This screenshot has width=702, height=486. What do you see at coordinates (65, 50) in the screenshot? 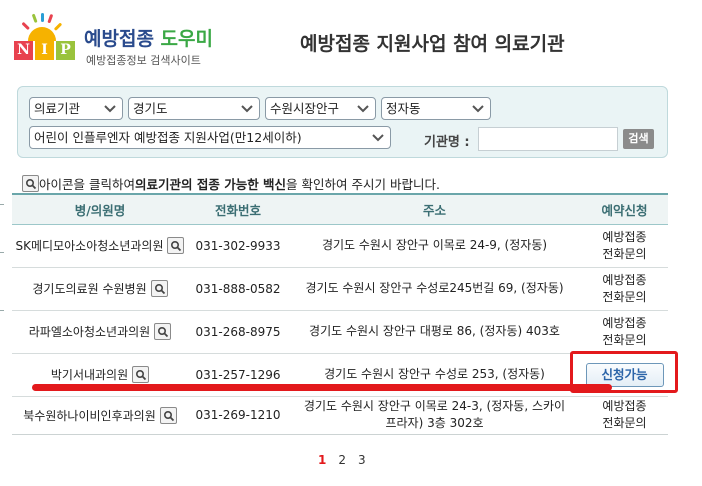
I see `logo-letter-p: P` at bounding box center [65, 50].